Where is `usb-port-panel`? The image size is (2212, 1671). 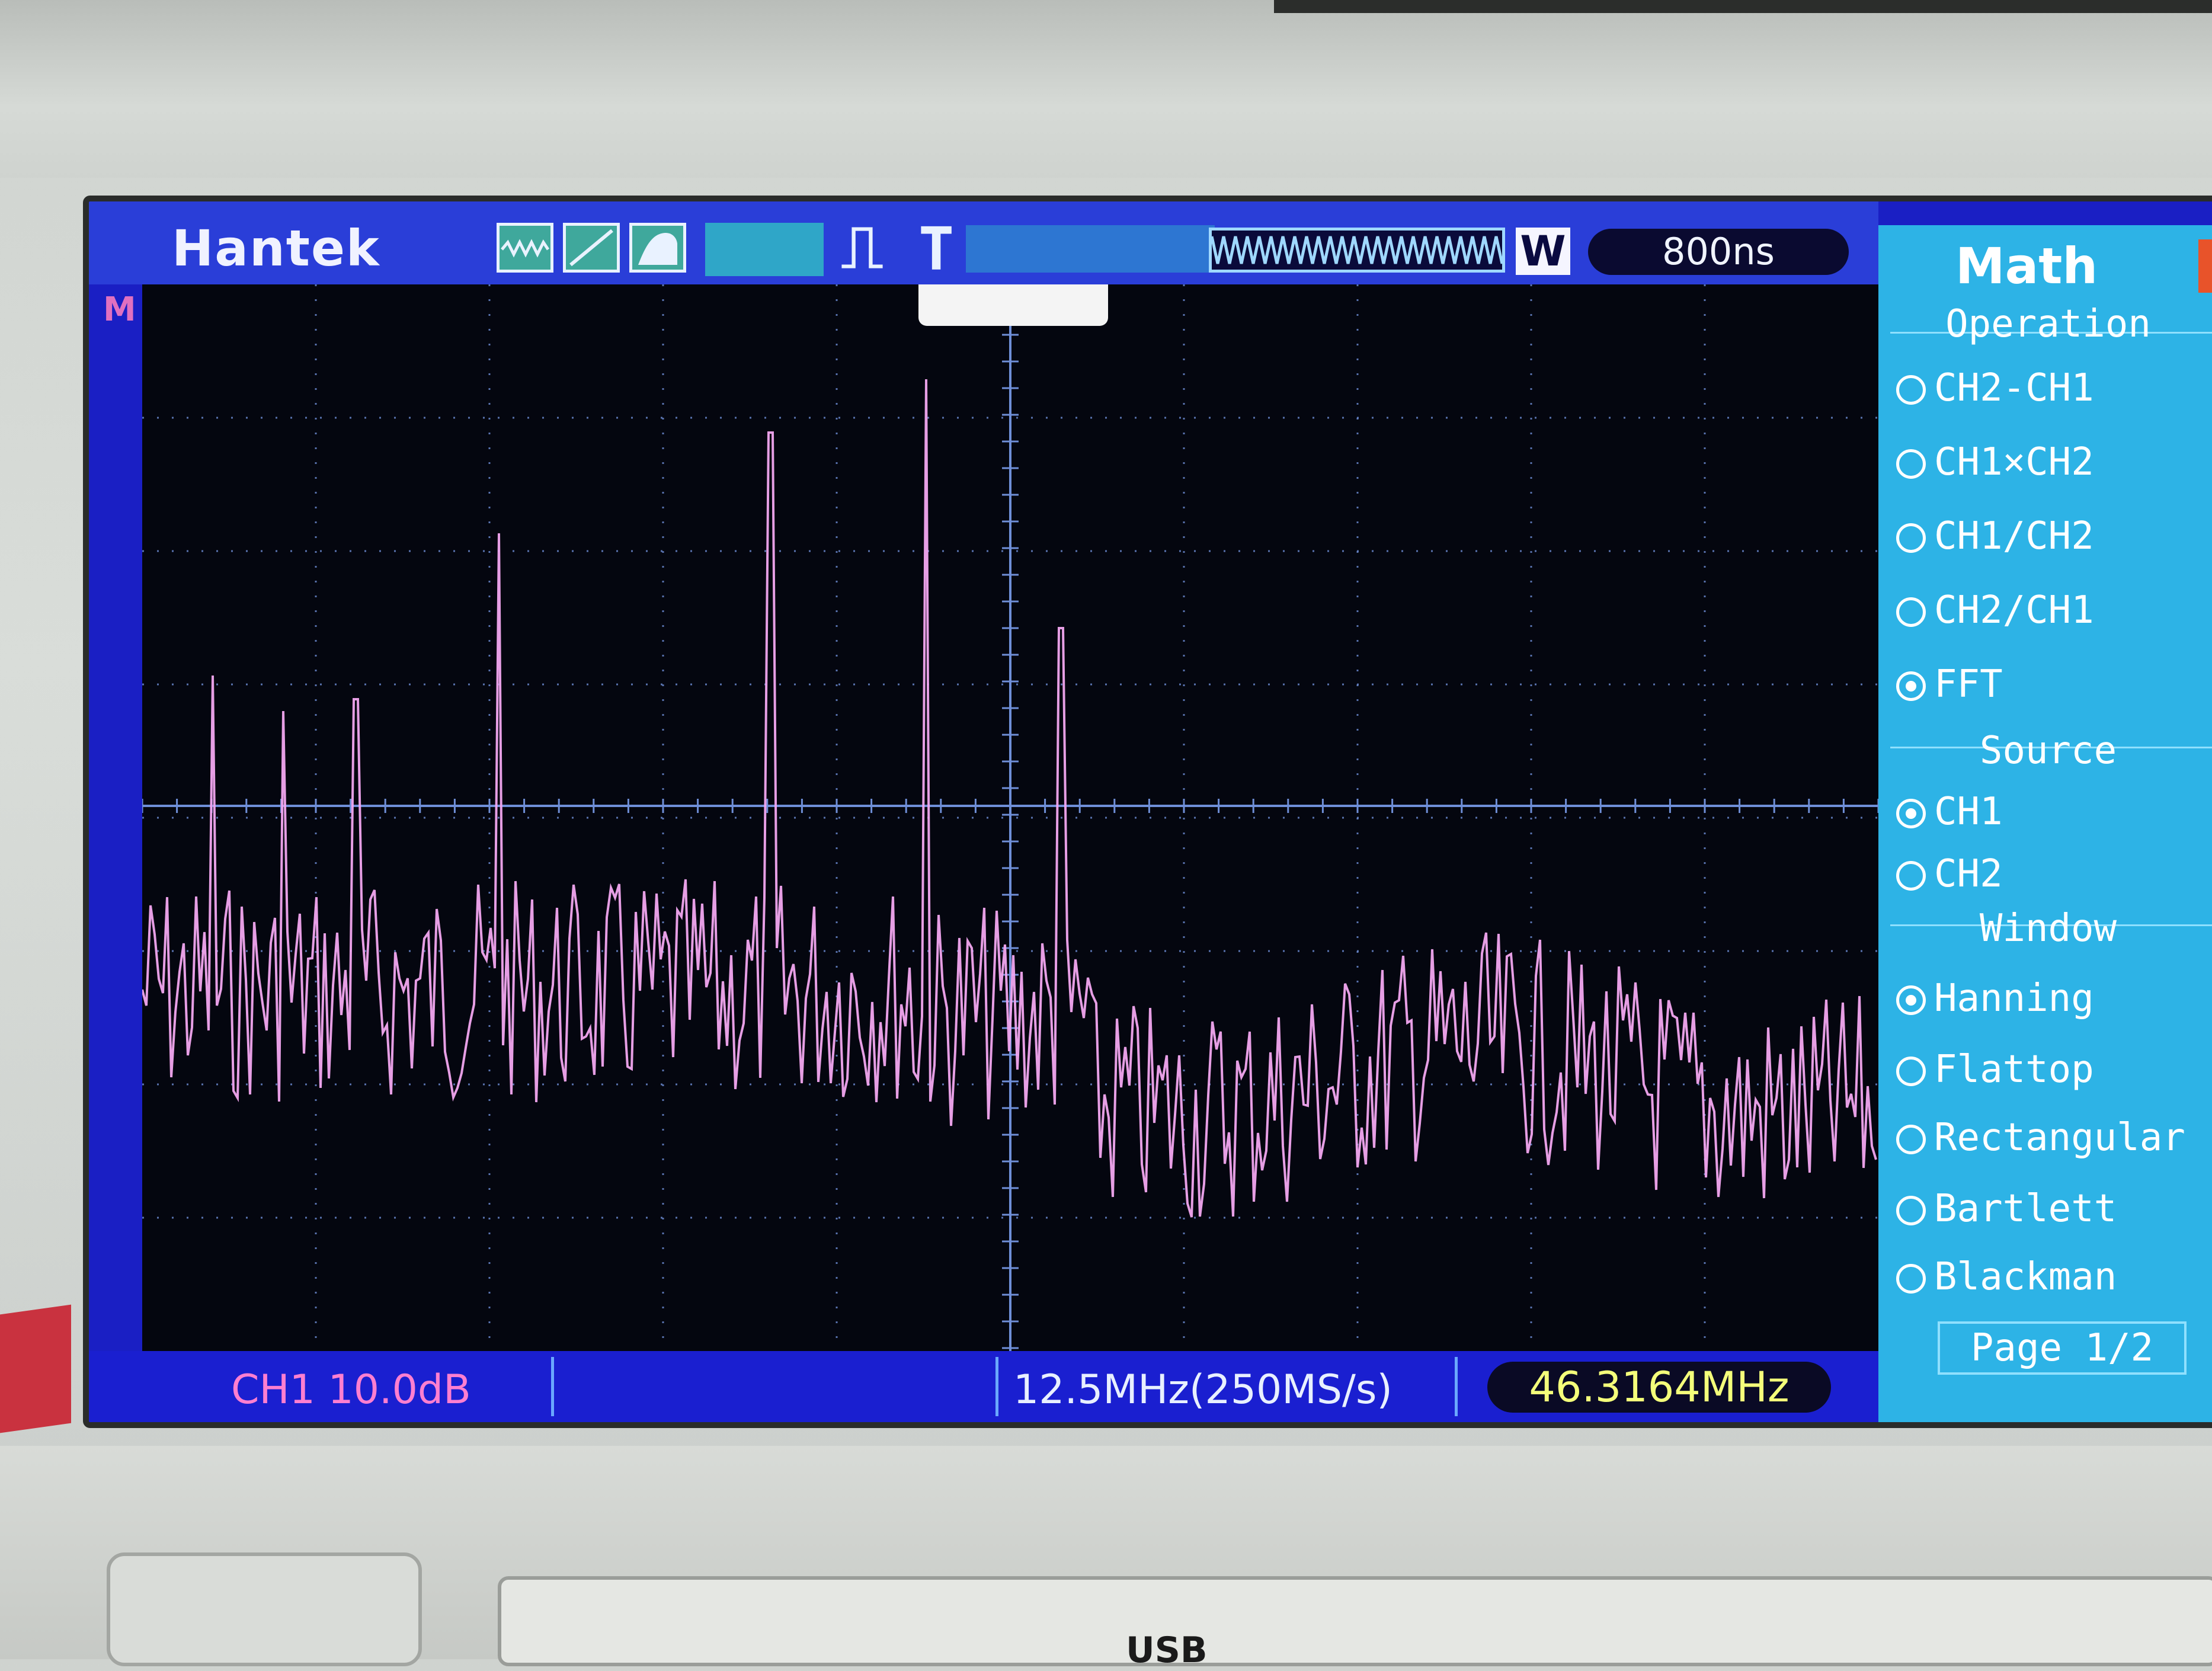
usb-port-panel is located at coordinates (1355, 1621).